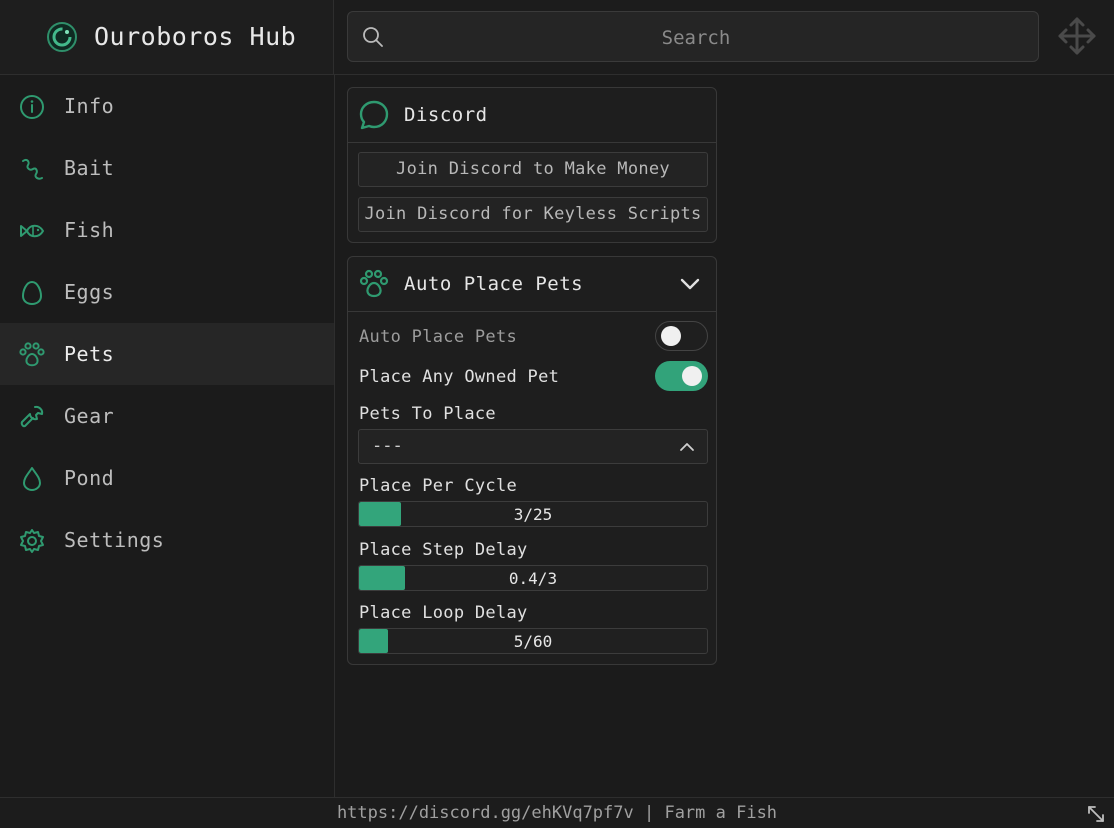 This screenshot has height=828, width=1114. I want to click on place-per-cycle-label: Place Per Cycle, so click(438, 486).